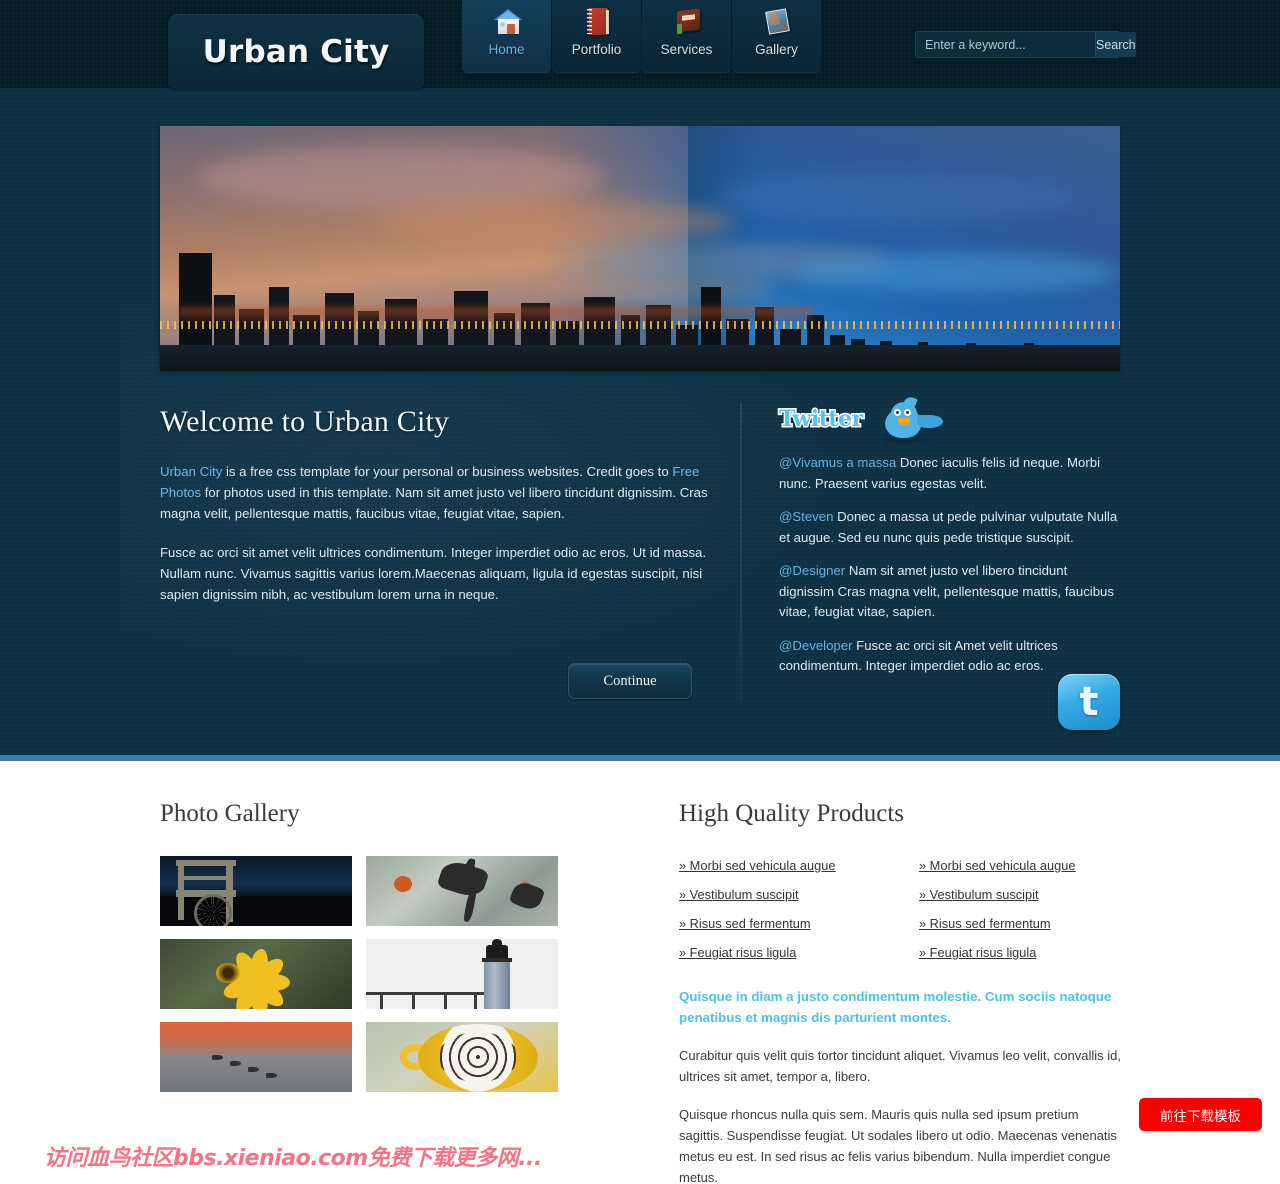 The height and width of the screenshot is (1184, 1280). I want to click on twitter-bird-icon, so click(914, 419).